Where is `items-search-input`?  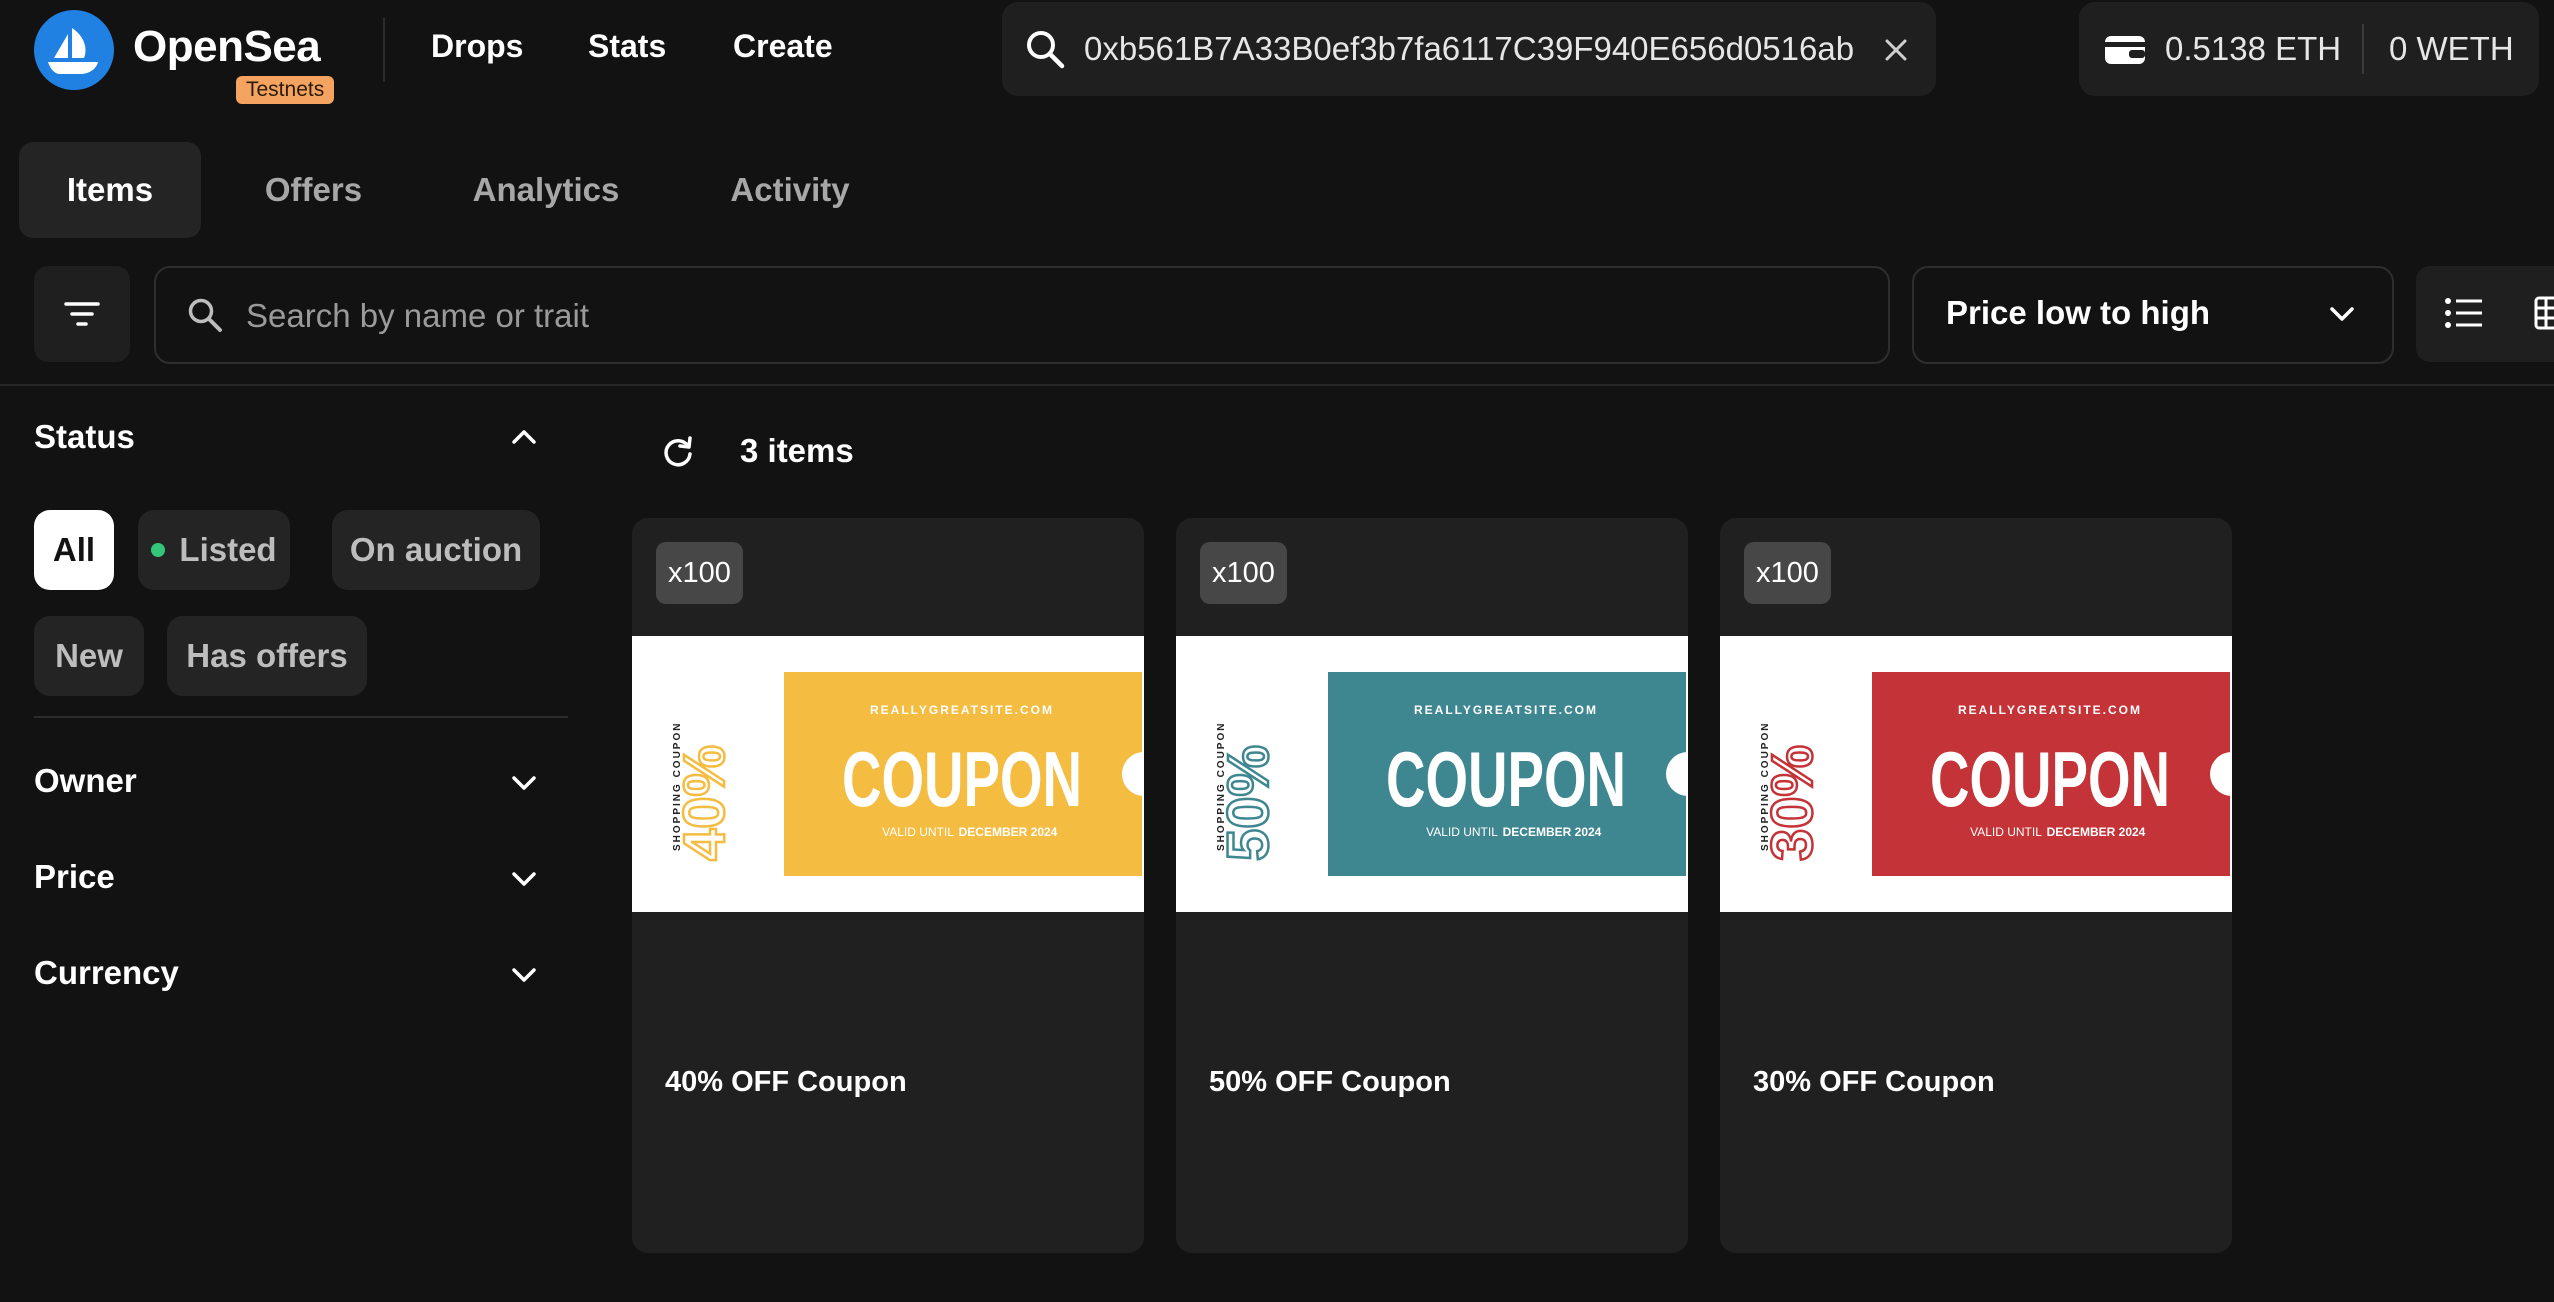 items-search-input is located at coordinates (1046, 316).